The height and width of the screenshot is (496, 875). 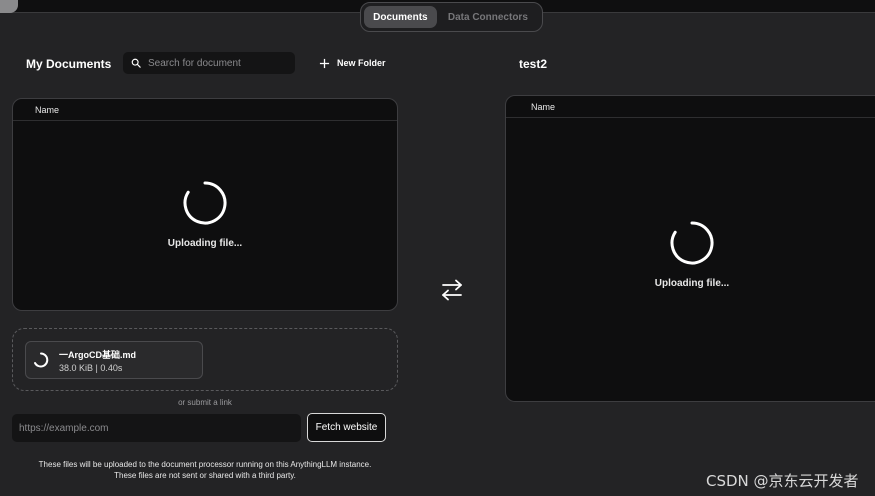 I want to click on new-folder-label: New Folder, so click(x=361, y=63).